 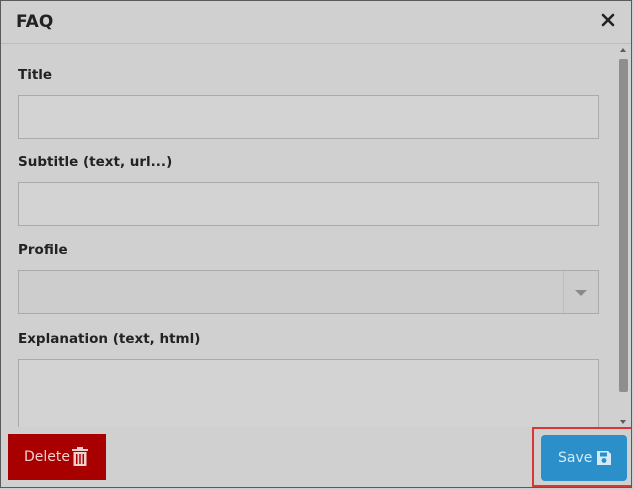 I want to click on caret-down-icon, so click(x=581, y=293).